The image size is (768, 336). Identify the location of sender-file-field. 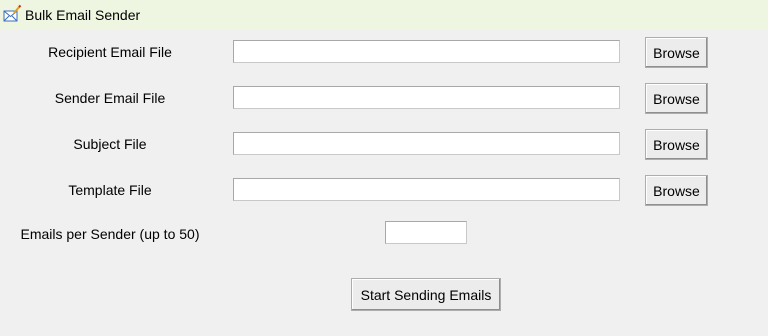
(426, 97).